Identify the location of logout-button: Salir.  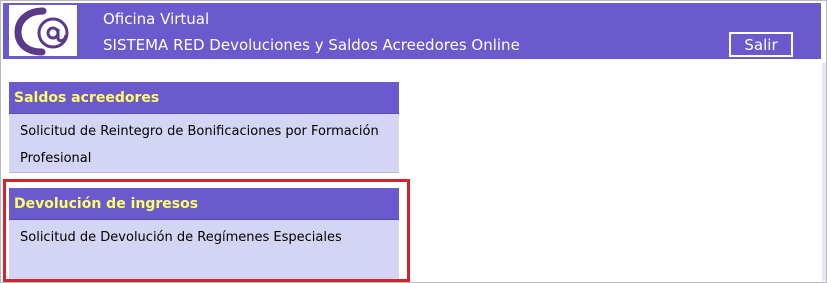
(761, 44).